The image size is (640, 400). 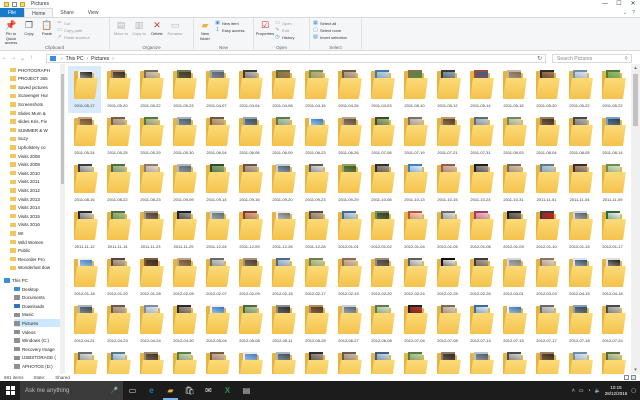 I want to click on sidebar-item: Saved pictures, so click(x=35, y=87).